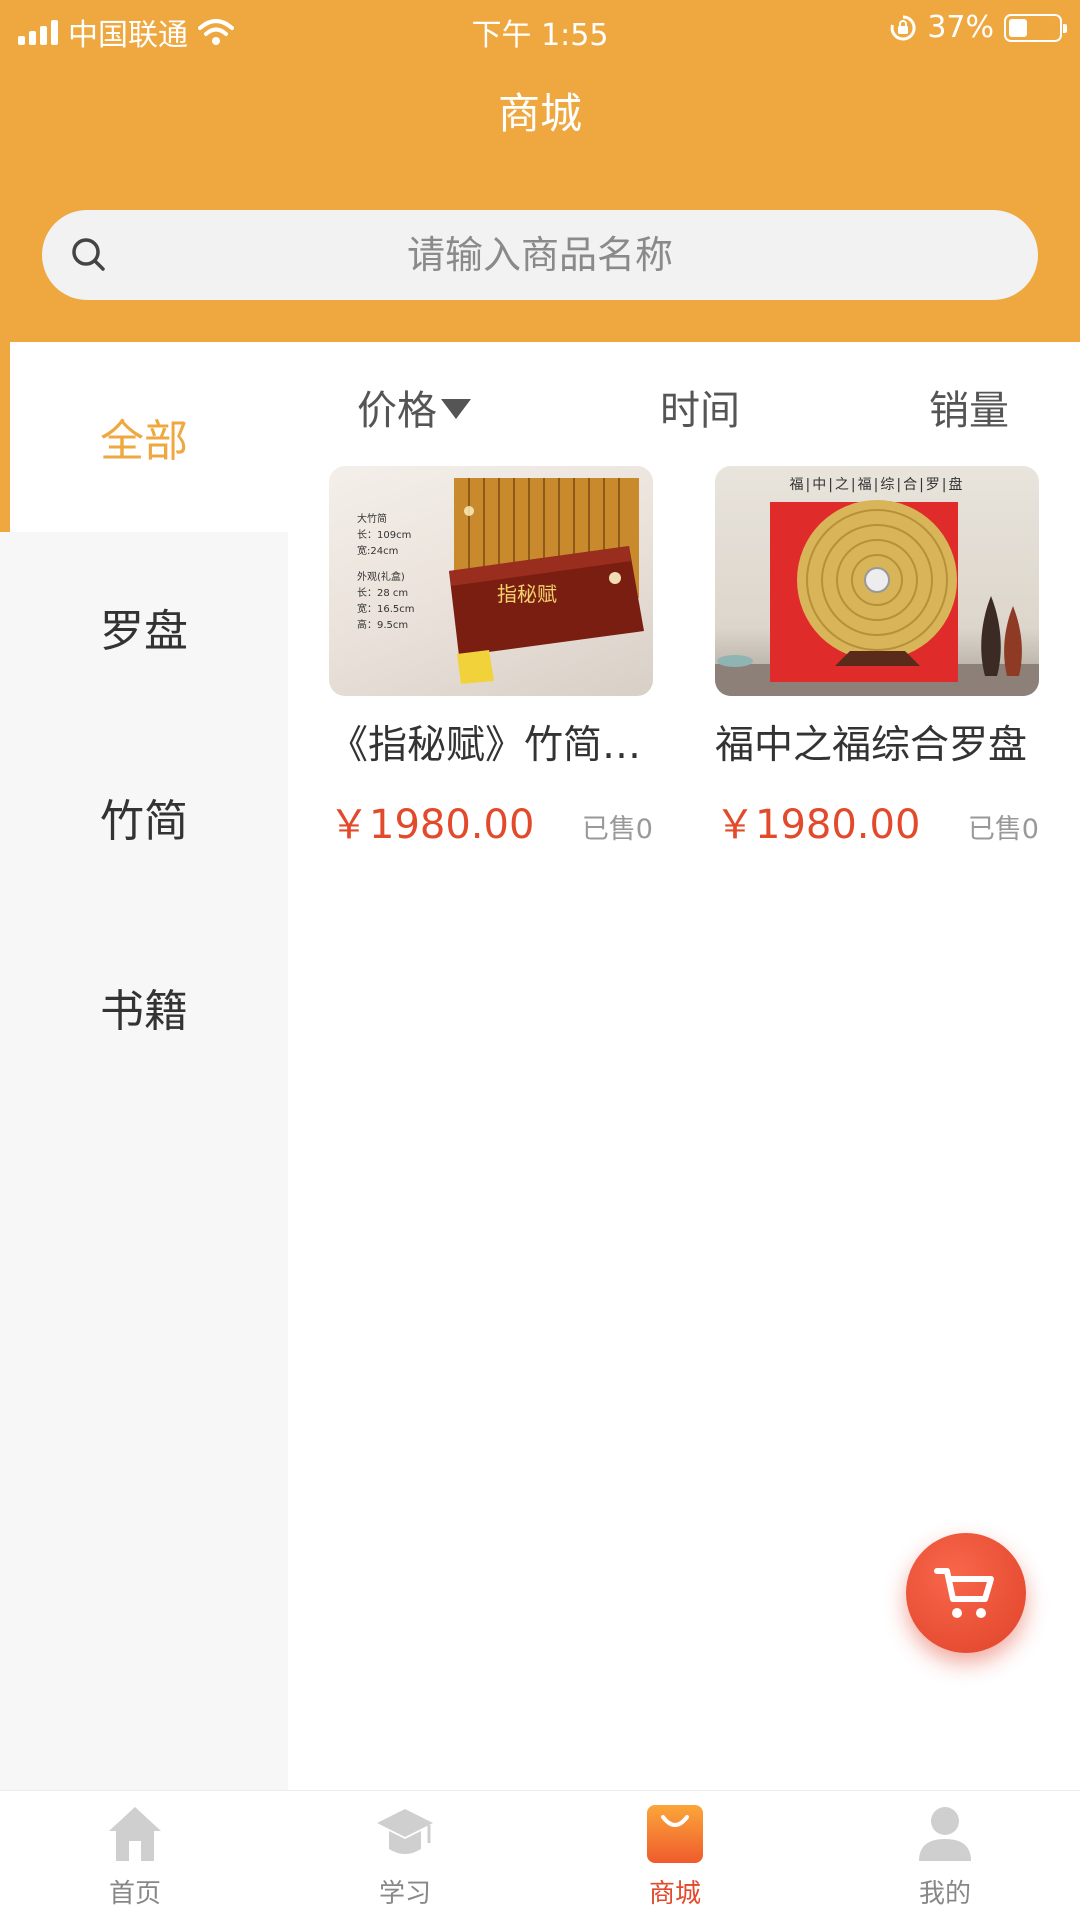 The image size is (1080, 1920). I want to click on shopping-cart-icon, so click(964, 1593).